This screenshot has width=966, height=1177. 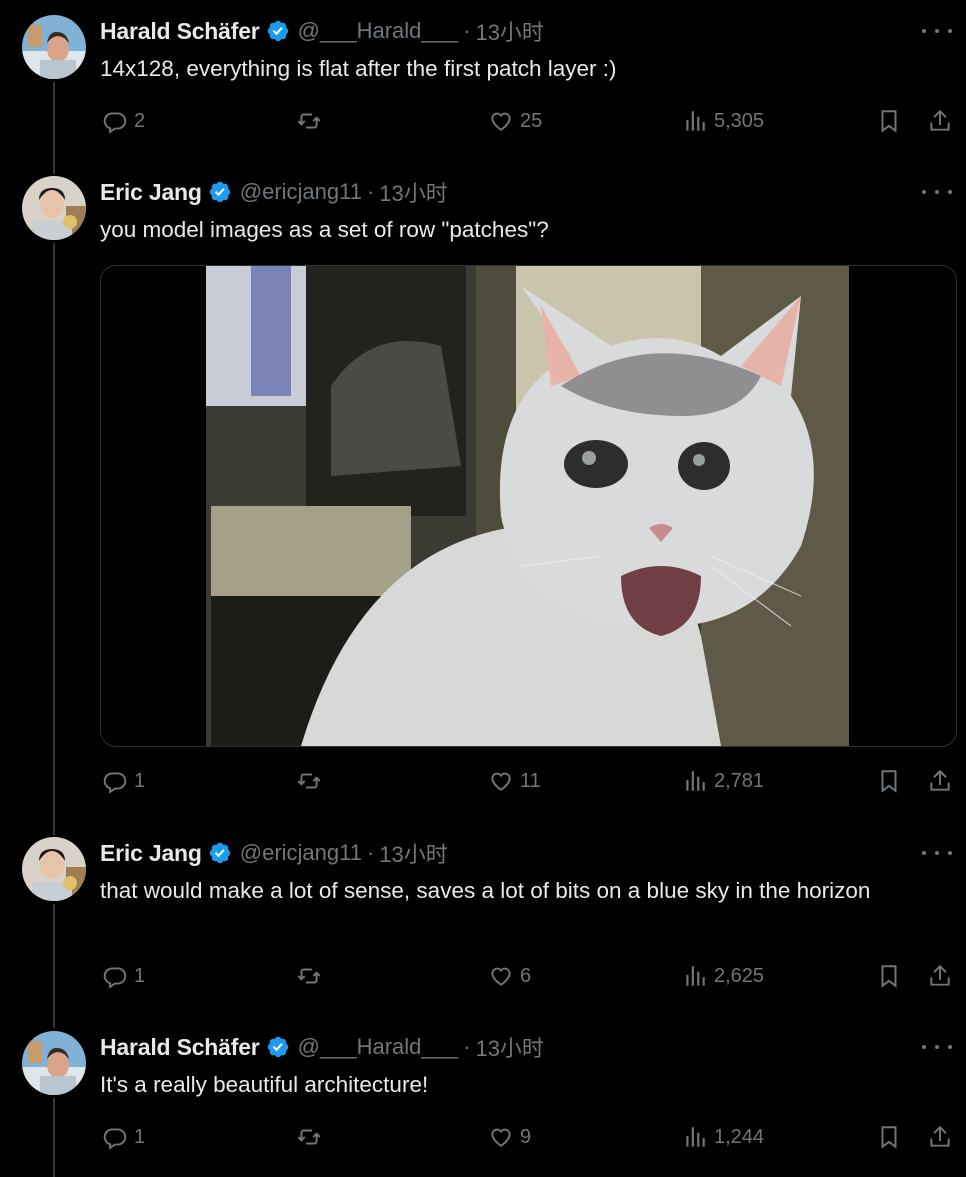 I want to click on tweet-actions: 2 25 5,305, so click(x=528, y=121).